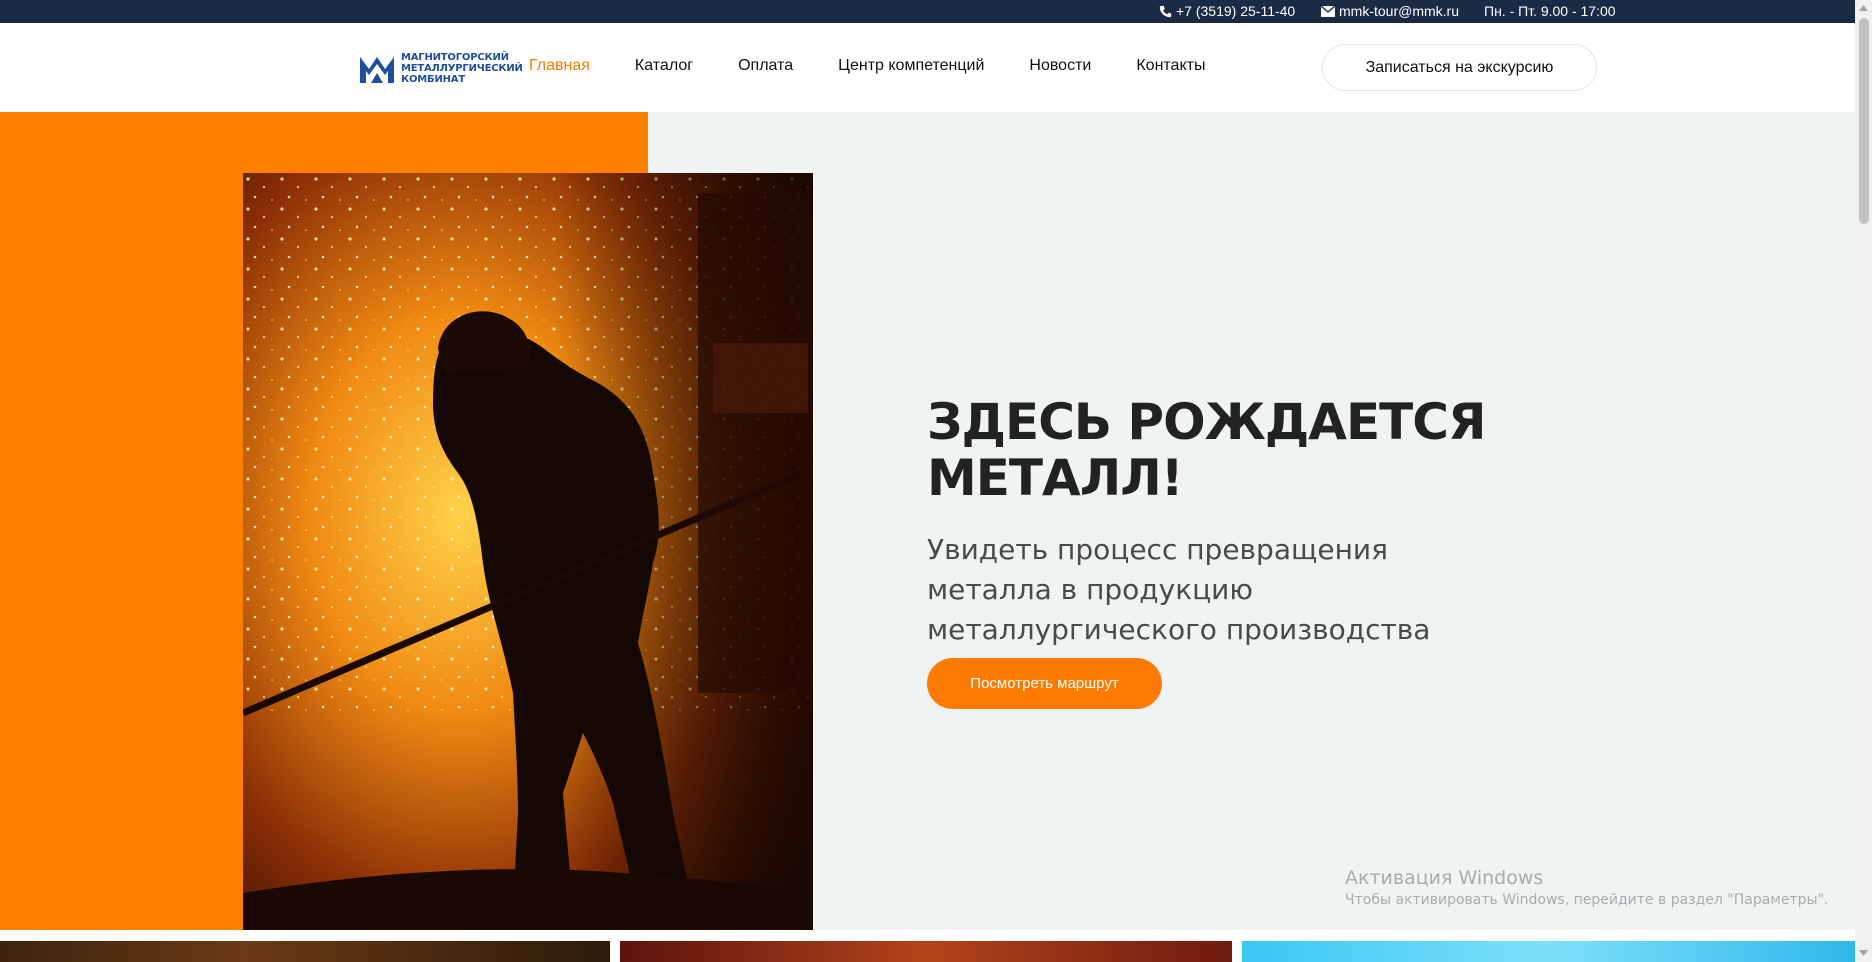 The height and width of the screenshot is (962, 1872). I want to click on nav-home: Главная, so click(559, 66).